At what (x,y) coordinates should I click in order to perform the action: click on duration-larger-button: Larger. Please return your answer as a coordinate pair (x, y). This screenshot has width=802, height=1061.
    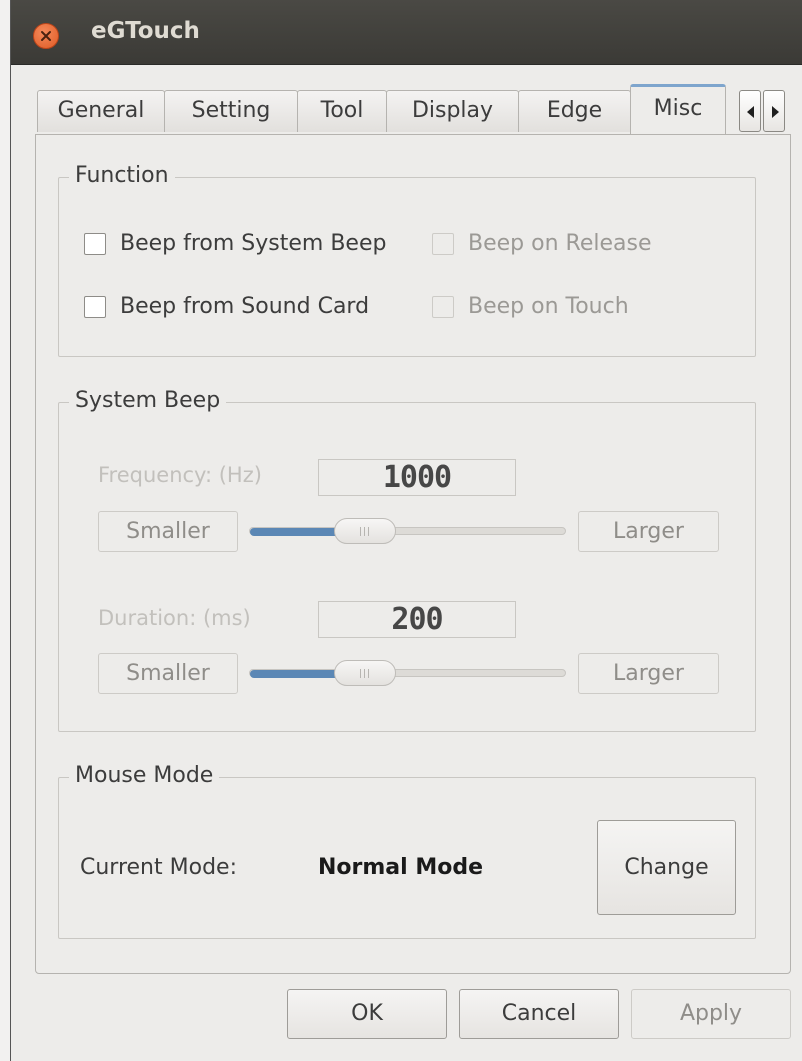
    Looking at the image, I should click on (648, 673).